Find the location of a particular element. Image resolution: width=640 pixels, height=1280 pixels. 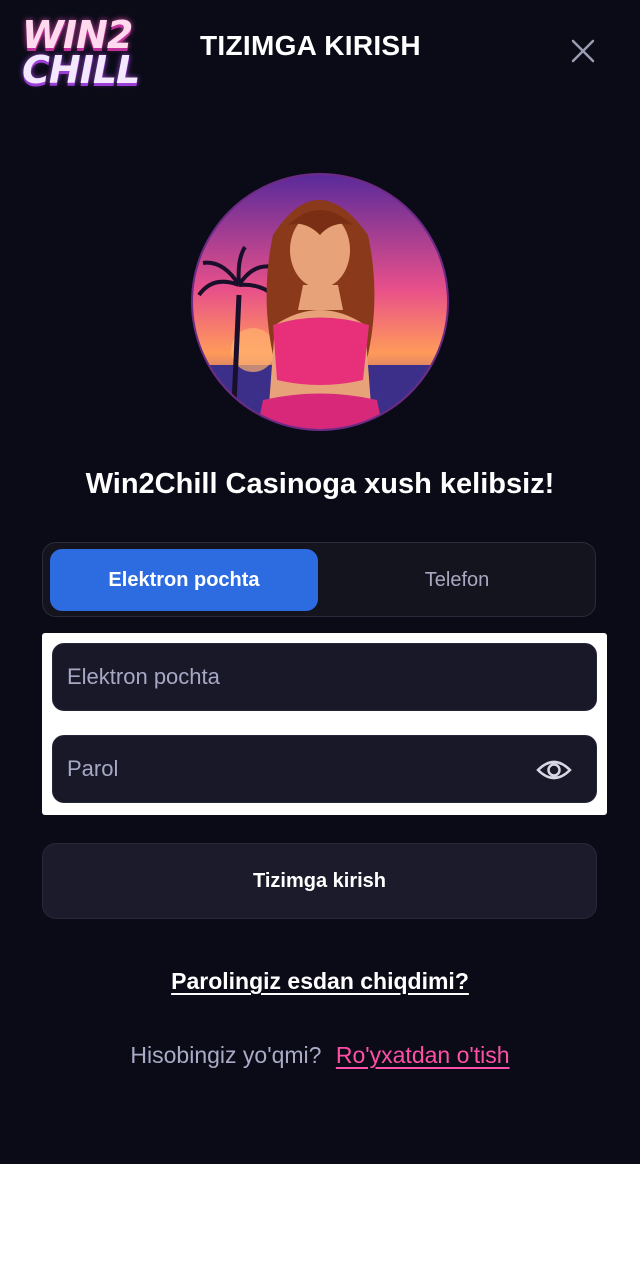

win2chill-logo: WIN2 CHILL is located at coordinates (87, 57).